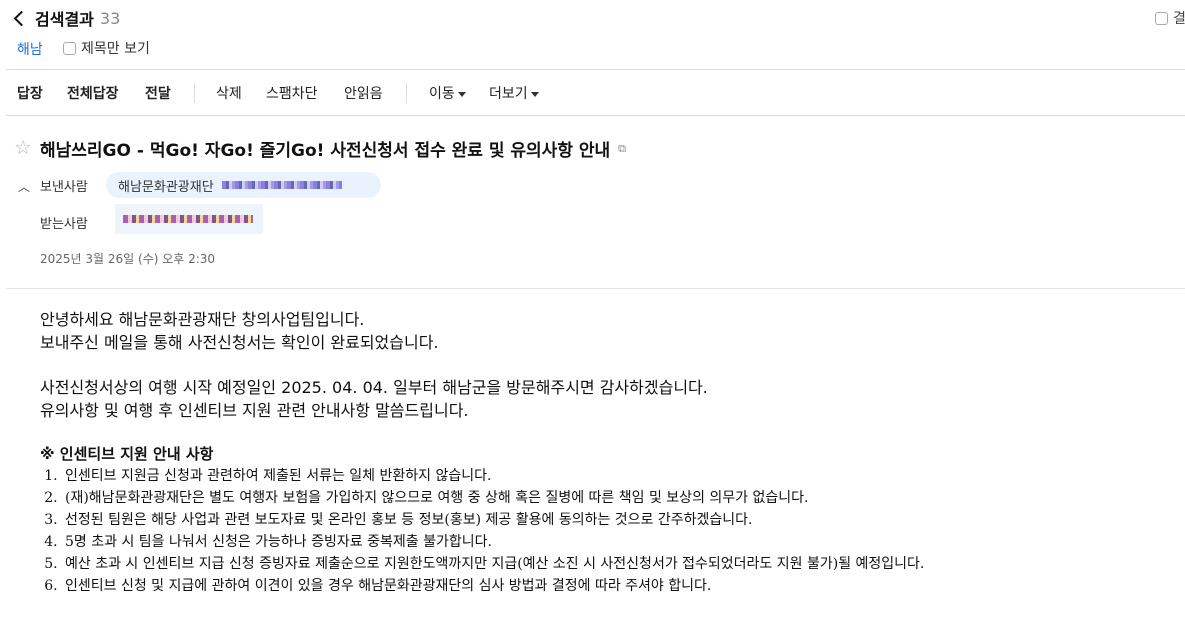 This screenshot has height=635, width=1185. What do you see at coordinates (229, 93) in the screenshot?
I see `delete-button: 삭제` at bounding box center [229, 93].